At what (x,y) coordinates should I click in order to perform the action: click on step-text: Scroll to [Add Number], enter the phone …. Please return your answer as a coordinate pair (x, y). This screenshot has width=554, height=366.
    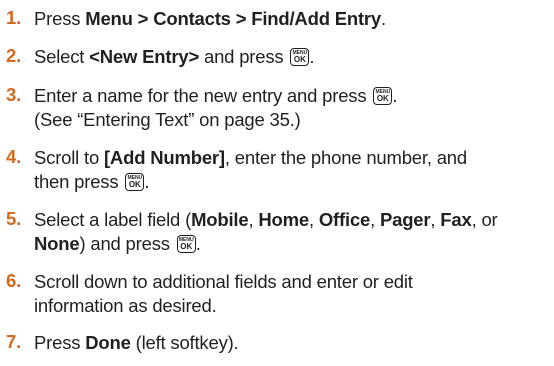
    Looking at the image, I should click on (250, 169).